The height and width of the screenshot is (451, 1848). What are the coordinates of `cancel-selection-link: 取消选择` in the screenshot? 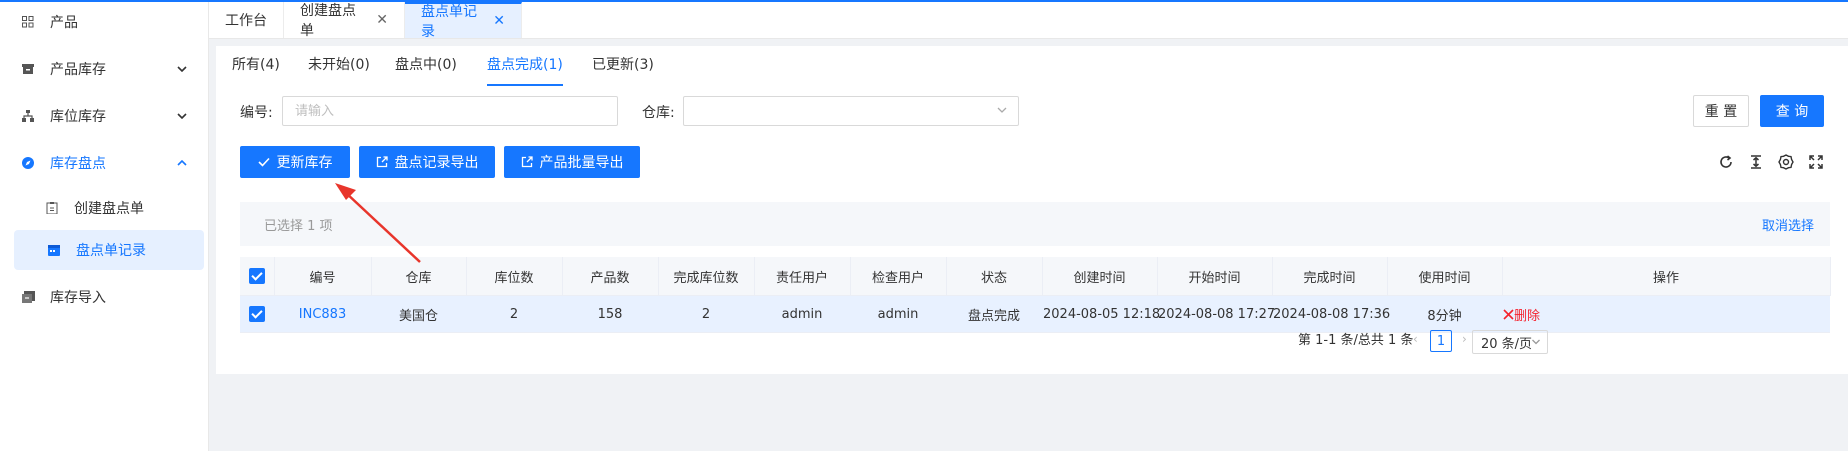 It's located at (1788, 224).